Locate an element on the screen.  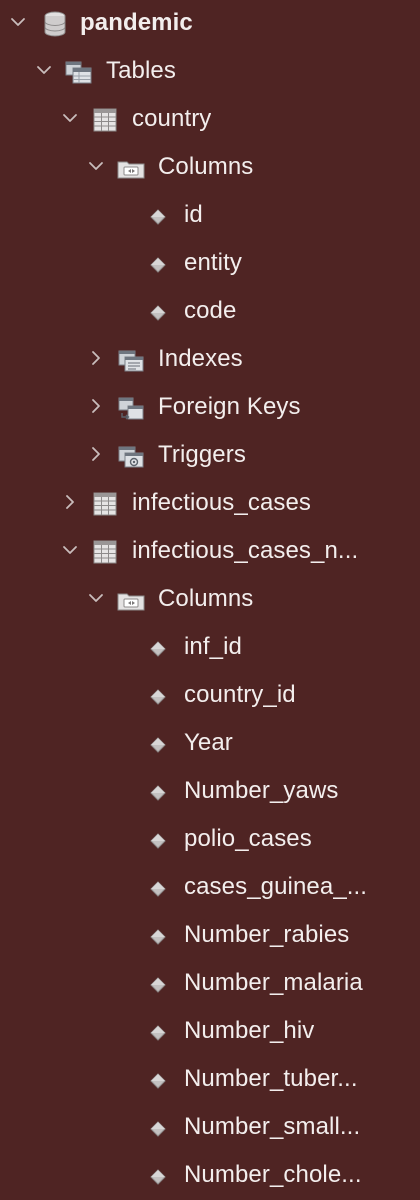
tree-row-columns-folder-infectious-cases-n: Columns is located at coordinates (210, 600).